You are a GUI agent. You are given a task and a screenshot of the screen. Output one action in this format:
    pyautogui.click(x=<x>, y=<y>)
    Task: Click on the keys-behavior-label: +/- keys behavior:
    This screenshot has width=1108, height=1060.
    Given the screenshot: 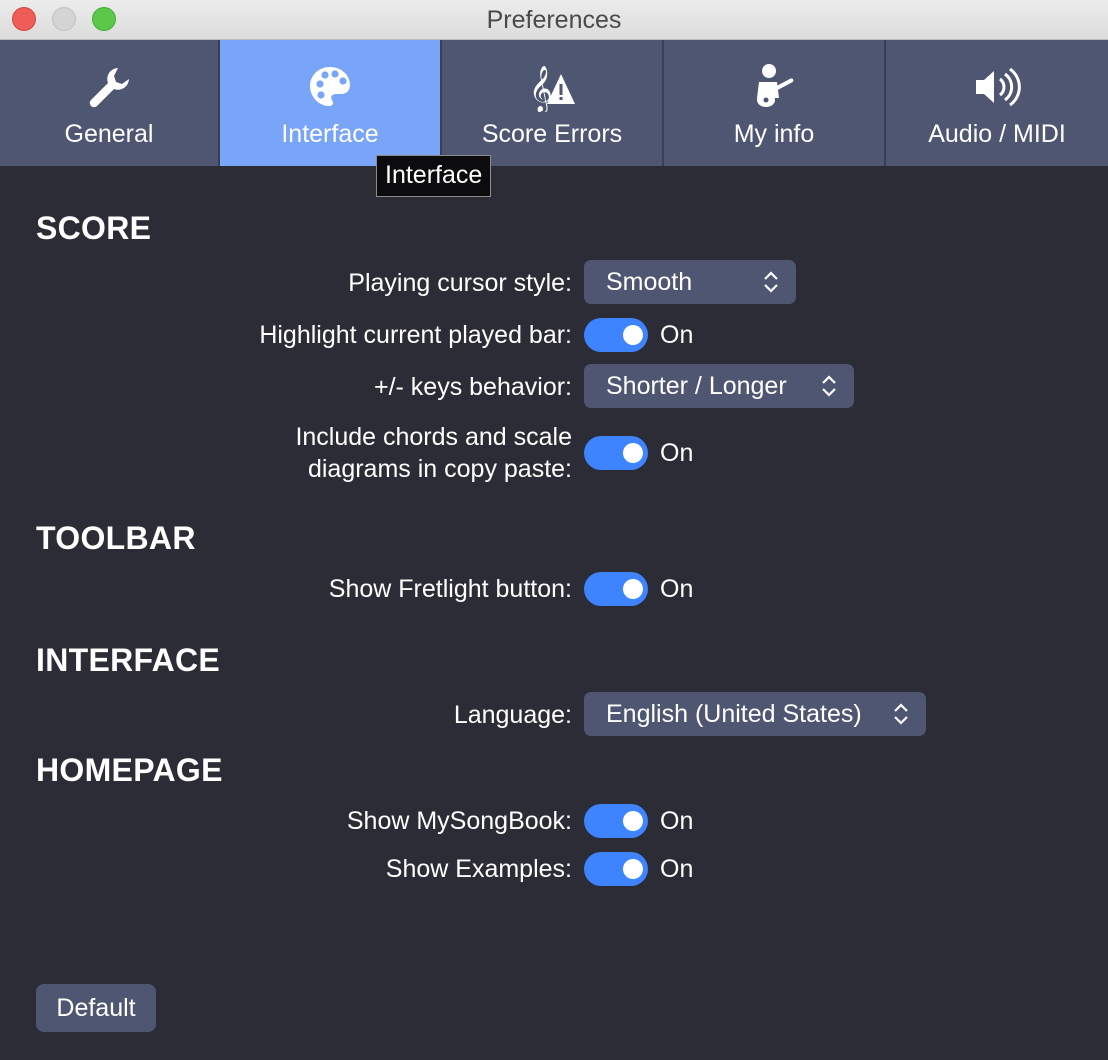 What is the action you would take?
    pyautogui.click(x=472, y=387)
    